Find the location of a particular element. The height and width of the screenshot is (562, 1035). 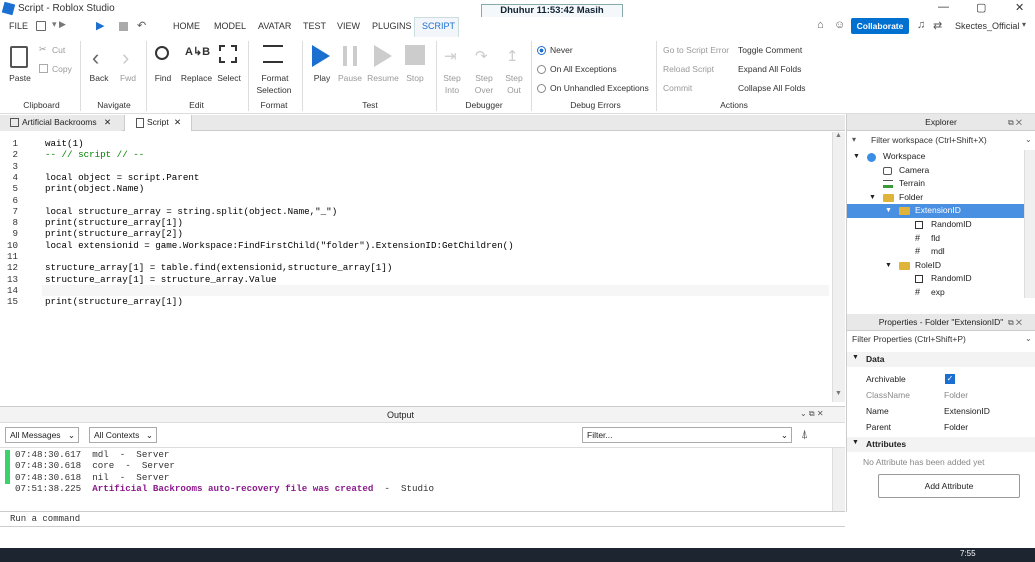

property-value: Folder is located at coordinates (956, 427).